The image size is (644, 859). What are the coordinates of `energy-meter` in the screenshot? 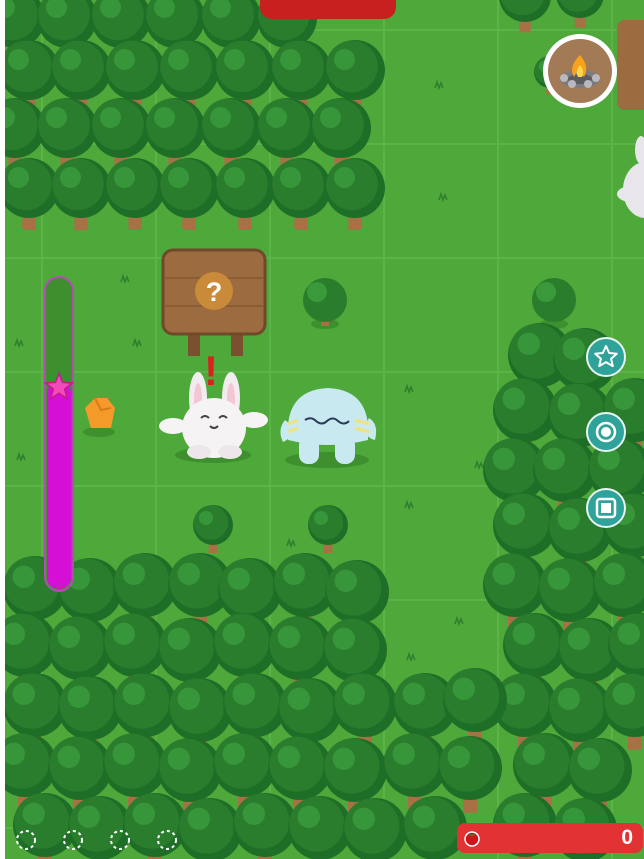 It's located at (59, 434).